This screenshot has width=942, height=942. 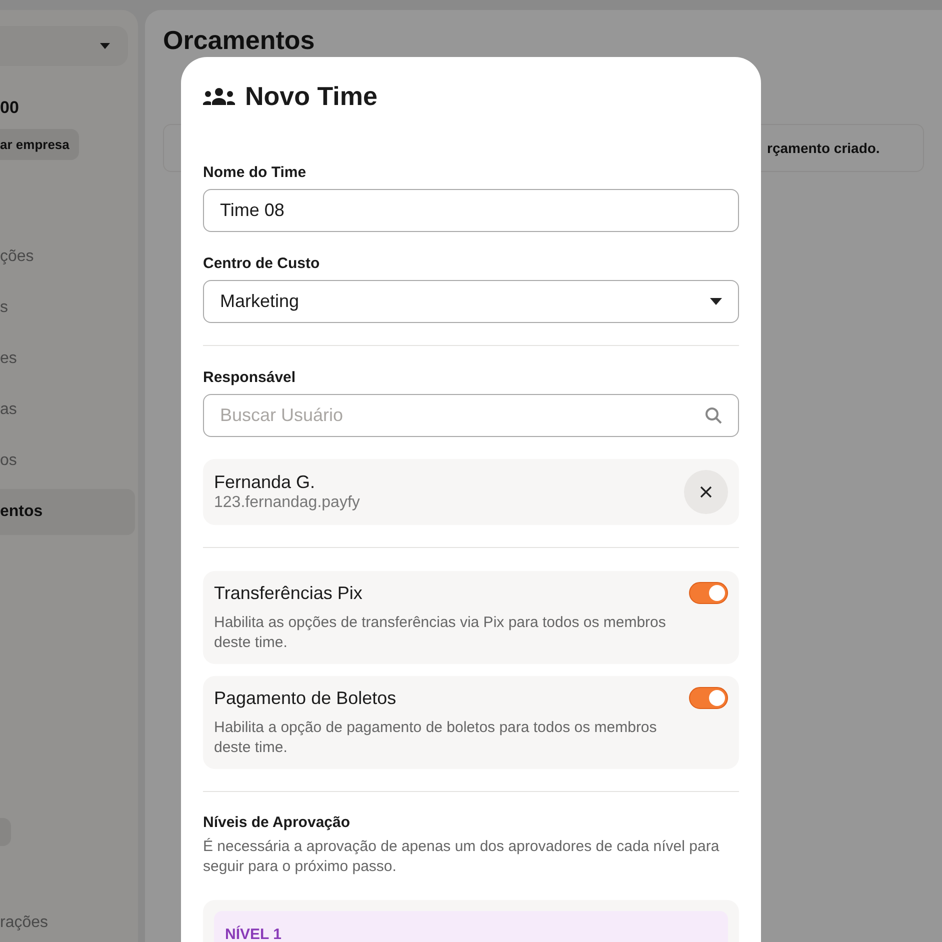 I want to click on search-field: Buscar Usuário, so click(x=471, y=415).